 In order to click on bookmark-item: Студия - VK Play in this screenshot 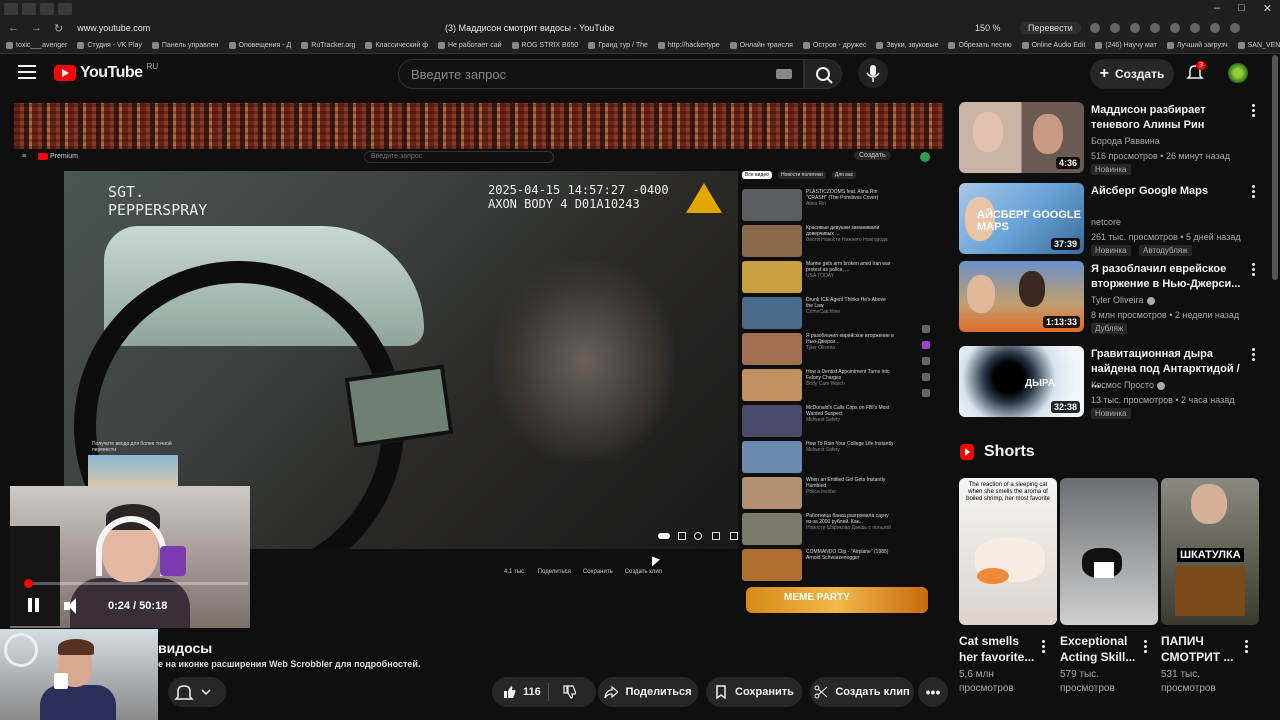, I will do `click(109, 45)`.